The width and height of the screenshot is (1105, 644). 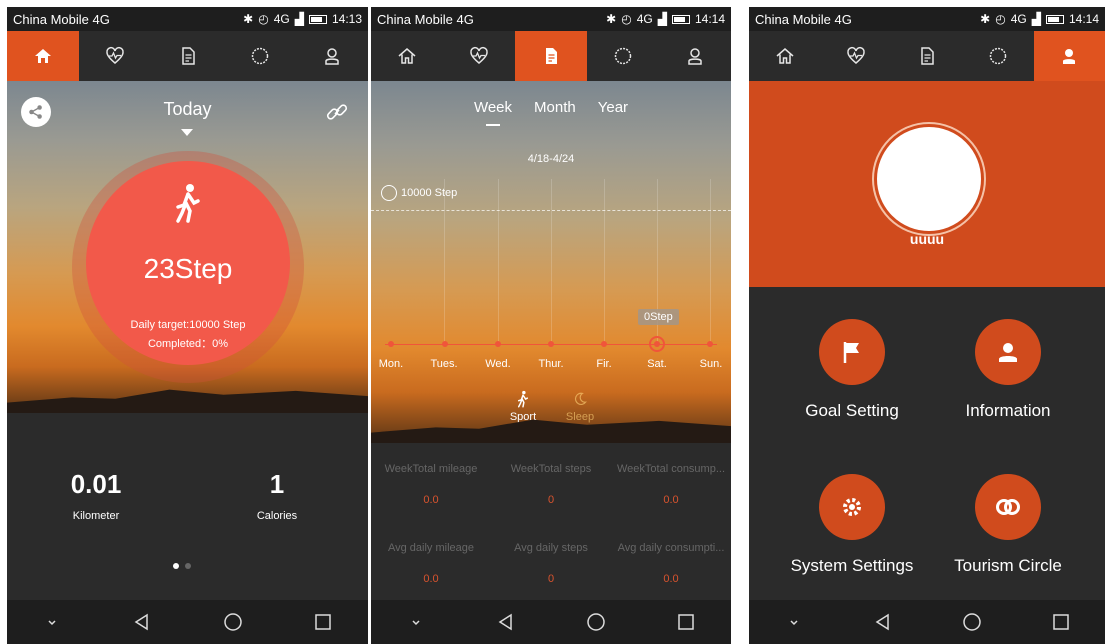 I want to click on tourism-circle-button: Tourism Circle, so click(x=1008, y=525).